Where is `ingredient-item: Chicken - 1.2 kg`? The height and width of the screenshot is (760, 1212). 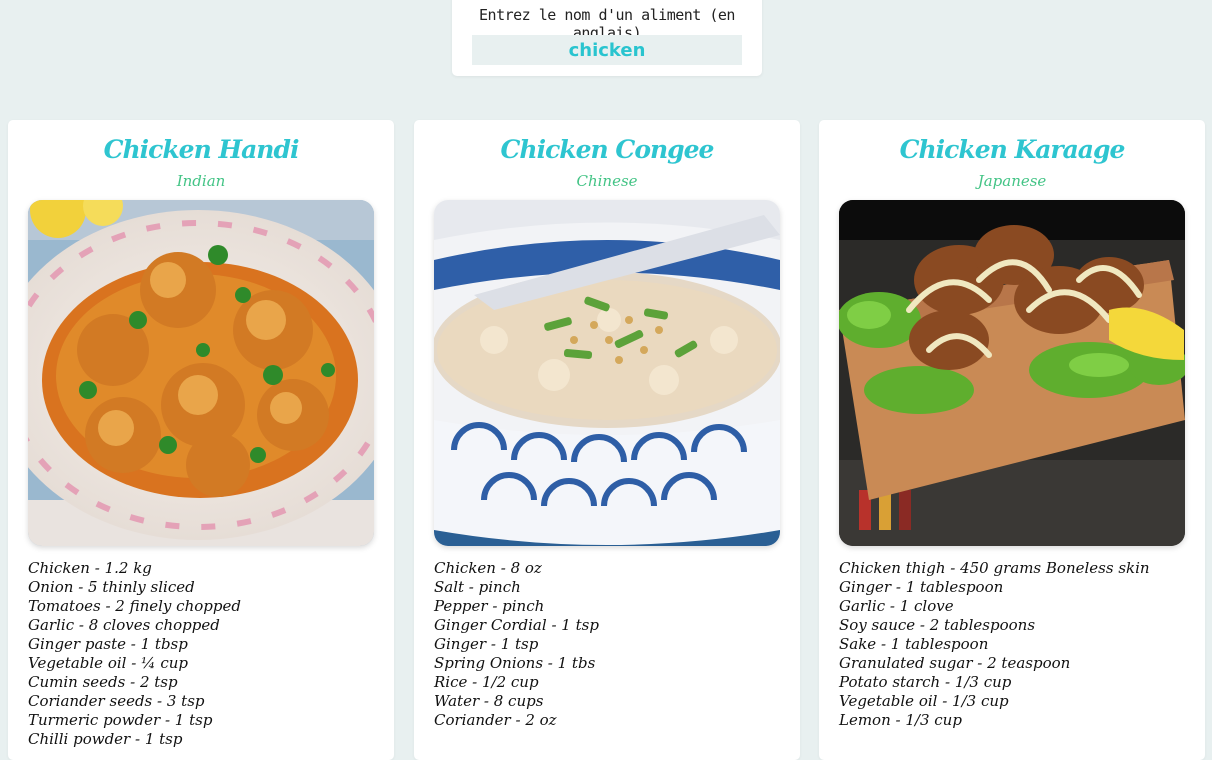
ingredient-item: Chicken - 1.2 kg is located at coordinates (90, 568).